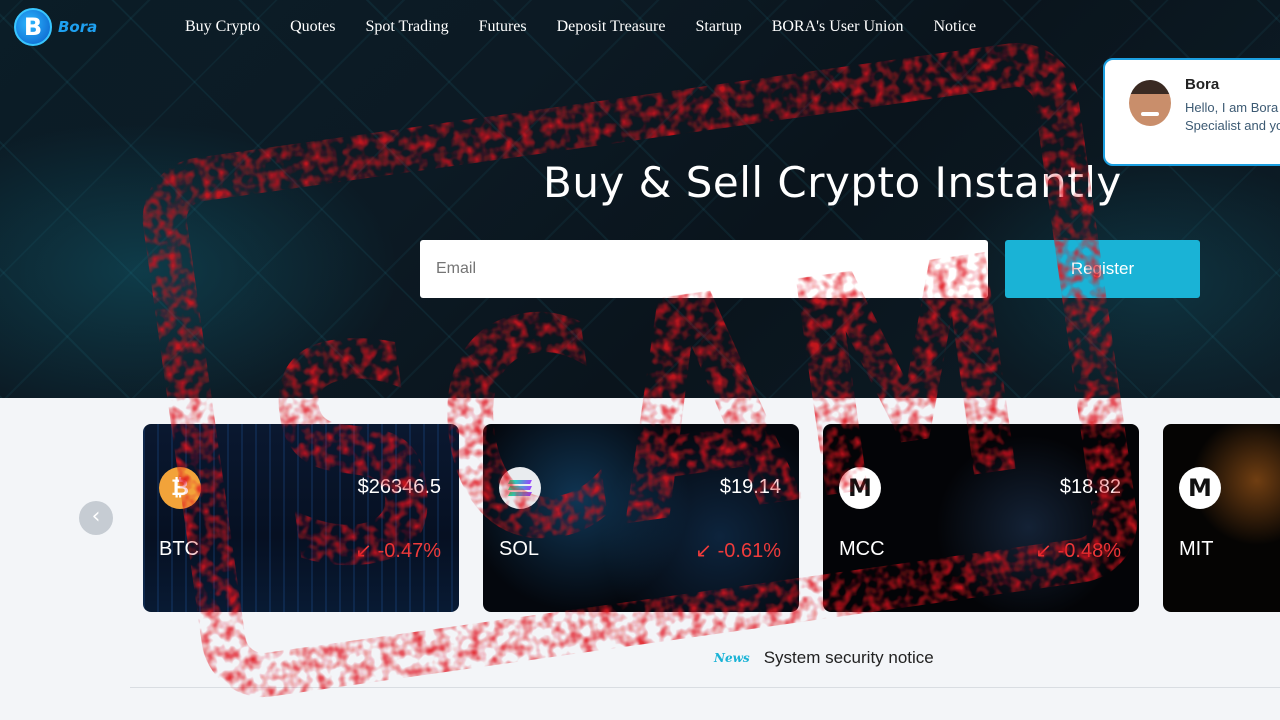 The height and width of the screenshot is (720, 1280). I want to click on news-headline: System security notice, so click(849, 658).